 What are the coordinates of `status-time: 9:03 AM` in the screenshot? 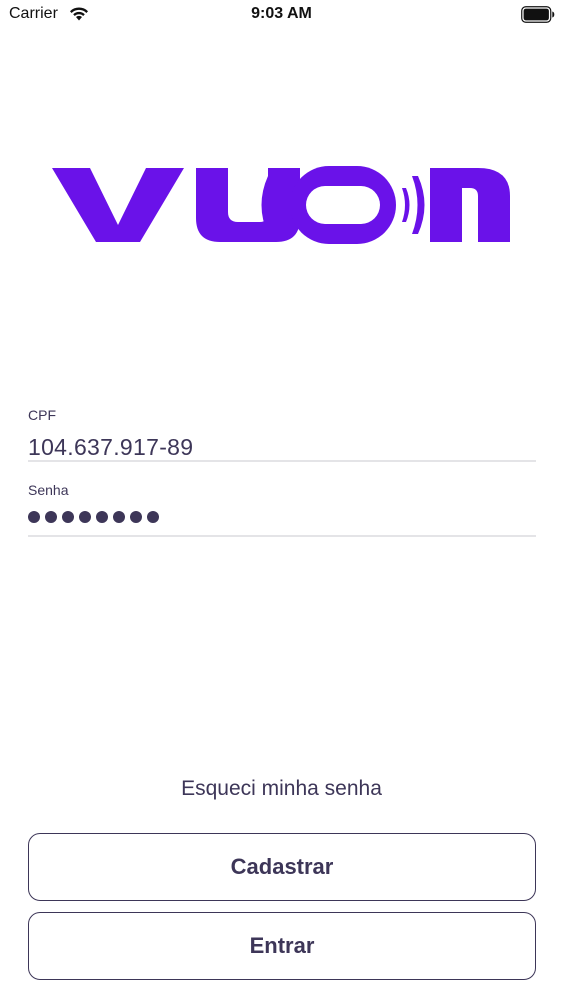 It's located at (281, 13).